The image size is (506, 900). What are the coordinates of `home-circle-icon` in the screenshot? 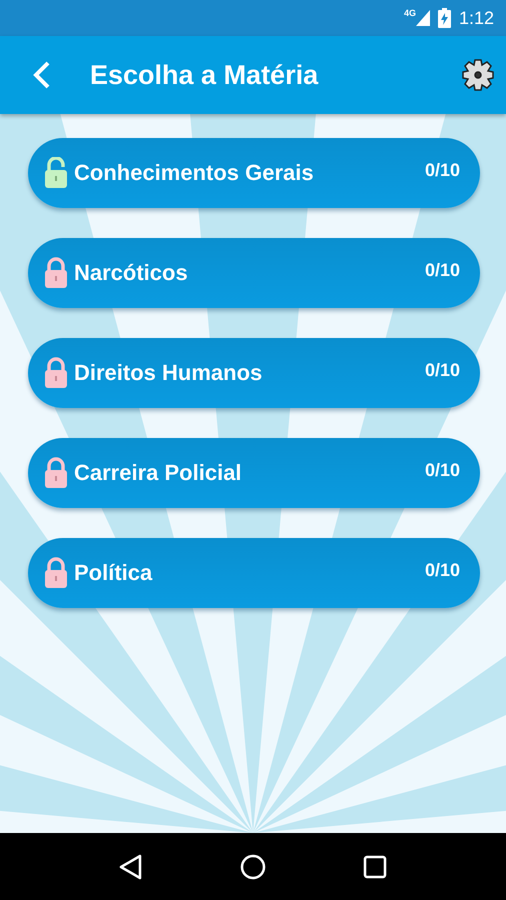 It's located at (253, 867).